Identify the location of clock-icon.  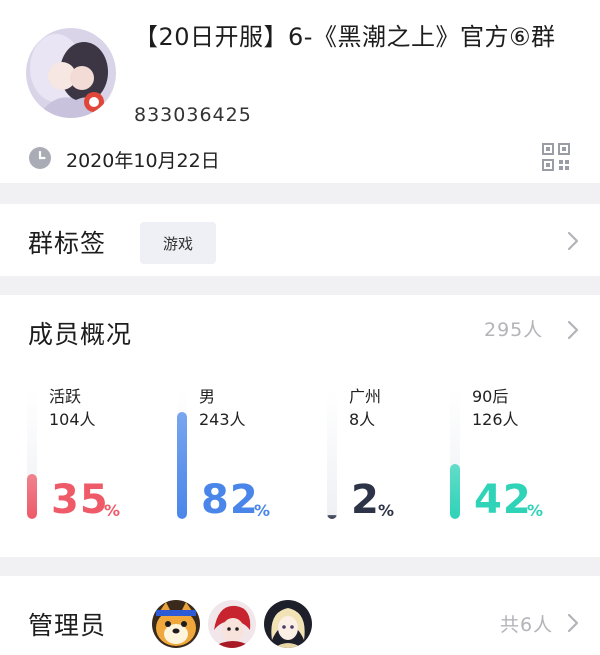
(40, 158).